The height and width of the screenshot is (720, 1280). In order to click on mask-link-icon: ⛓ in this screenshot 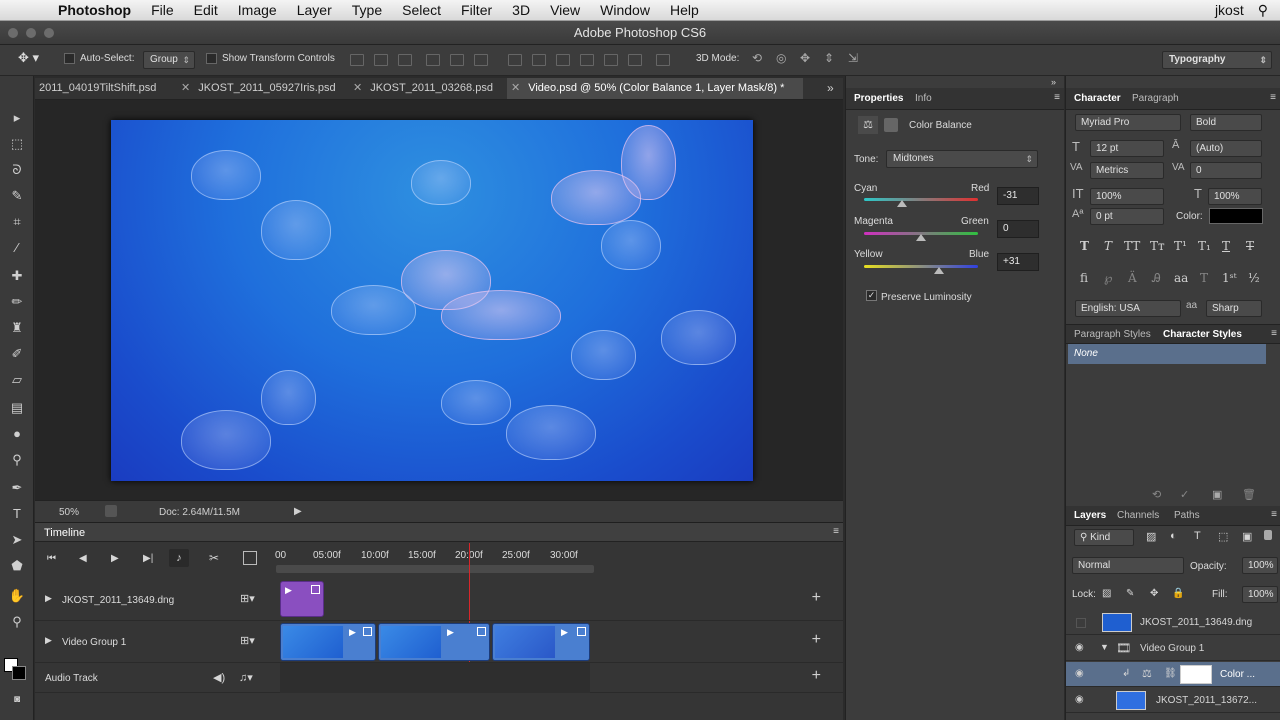, I will do `click(1170, 673)`.